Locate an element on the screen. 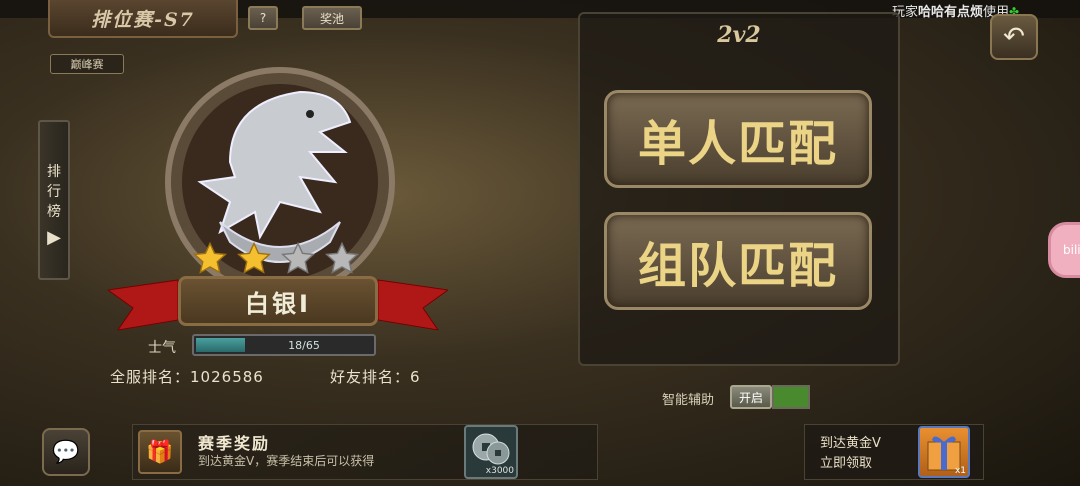 This screenshot has width=1080, height=486. bilibili-float-button: bili is located at coordinates (1064, 250).